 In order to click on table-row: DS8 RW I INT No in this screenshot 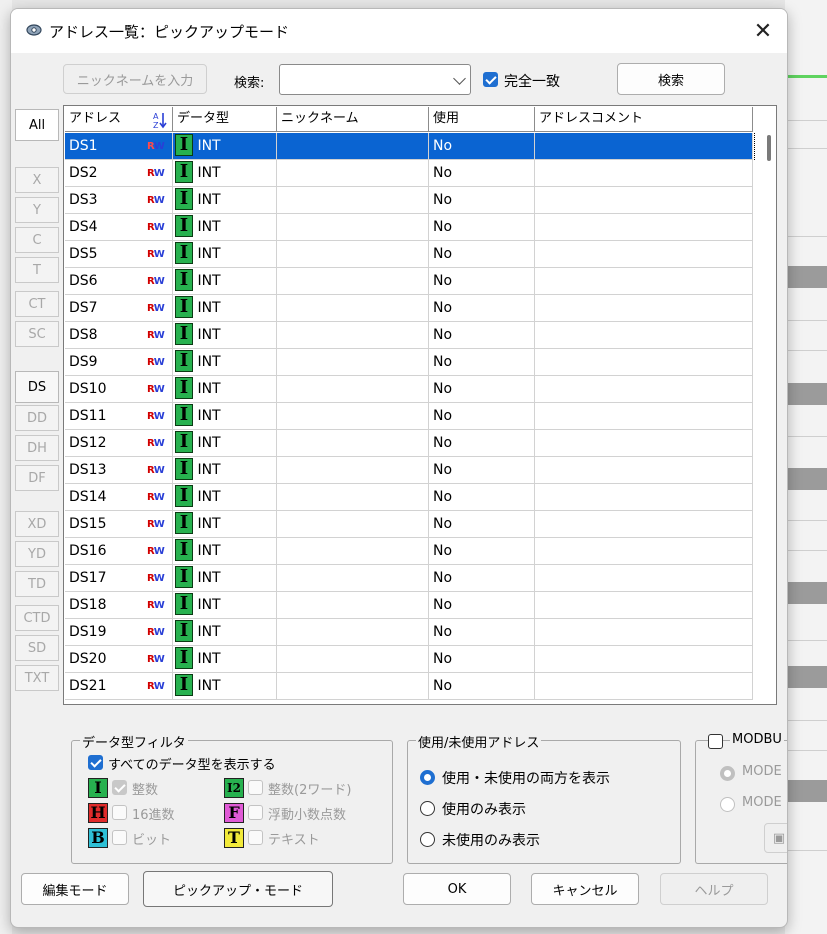, I will do `click(410, 335)`.